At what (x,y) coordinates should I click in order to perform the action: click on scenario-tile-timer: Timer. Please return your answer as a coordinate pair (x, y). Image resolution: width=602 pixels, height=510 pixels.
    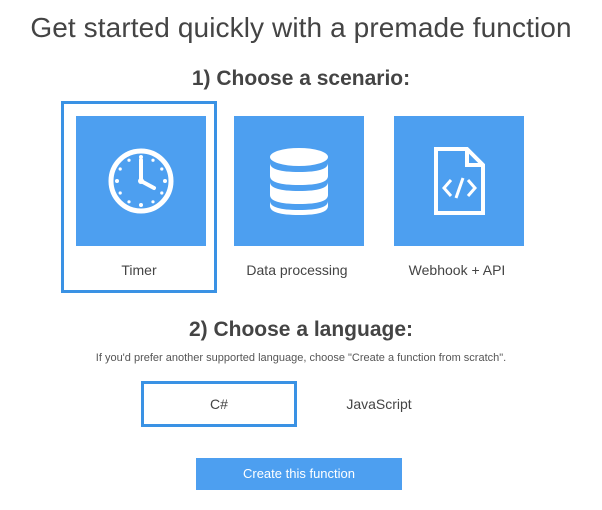
    Looking at the image, I should click on (139, 197).